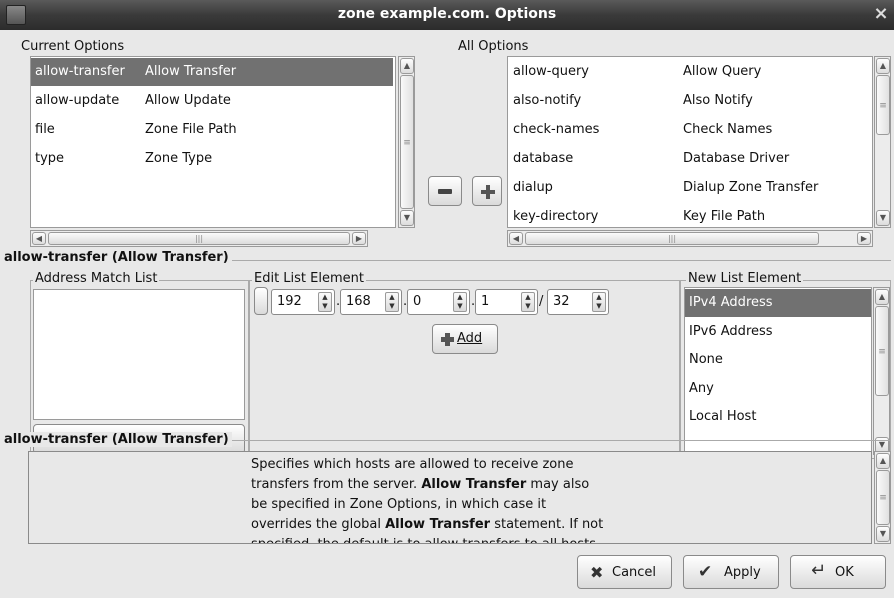 Image resolution: width=894 pixels, height=598 pixels. Describe the element at coordinates (533, 187) in the screenshot. I see `option-key: dialup` at that location.